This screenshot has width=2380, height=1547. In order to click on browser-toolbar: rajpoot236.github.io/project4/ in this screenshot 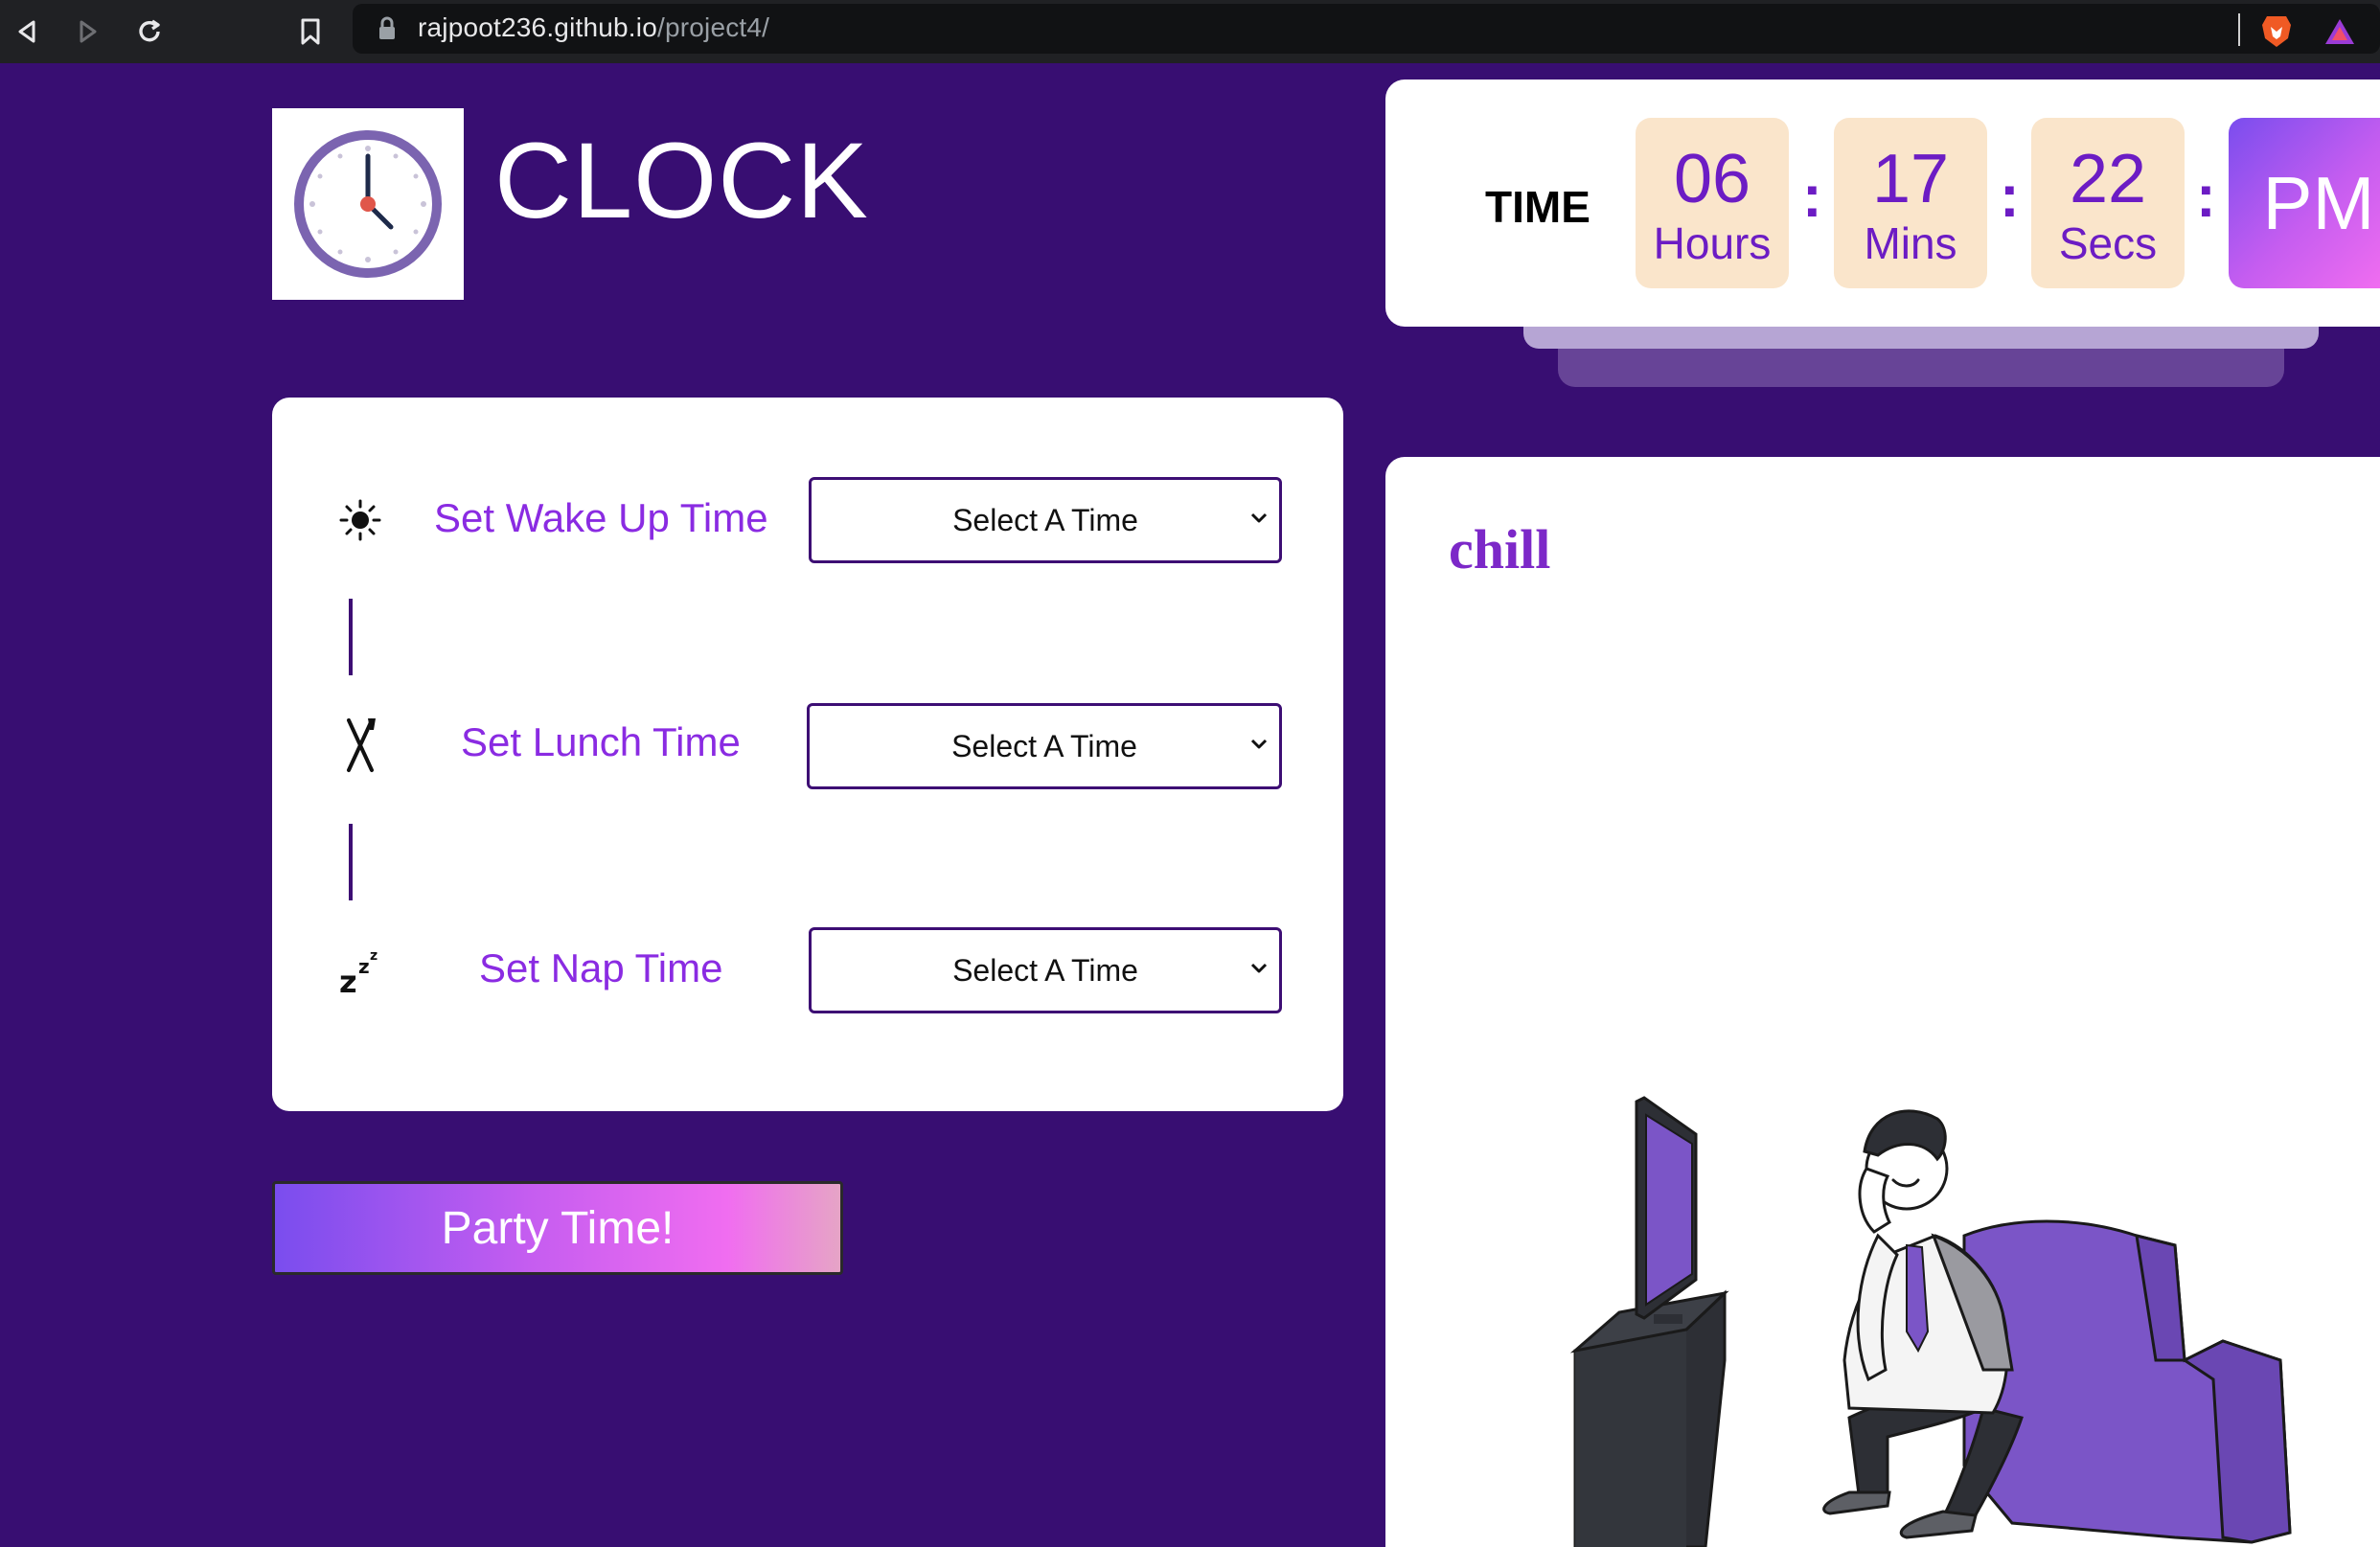, I will do `click(1190, 31)`.